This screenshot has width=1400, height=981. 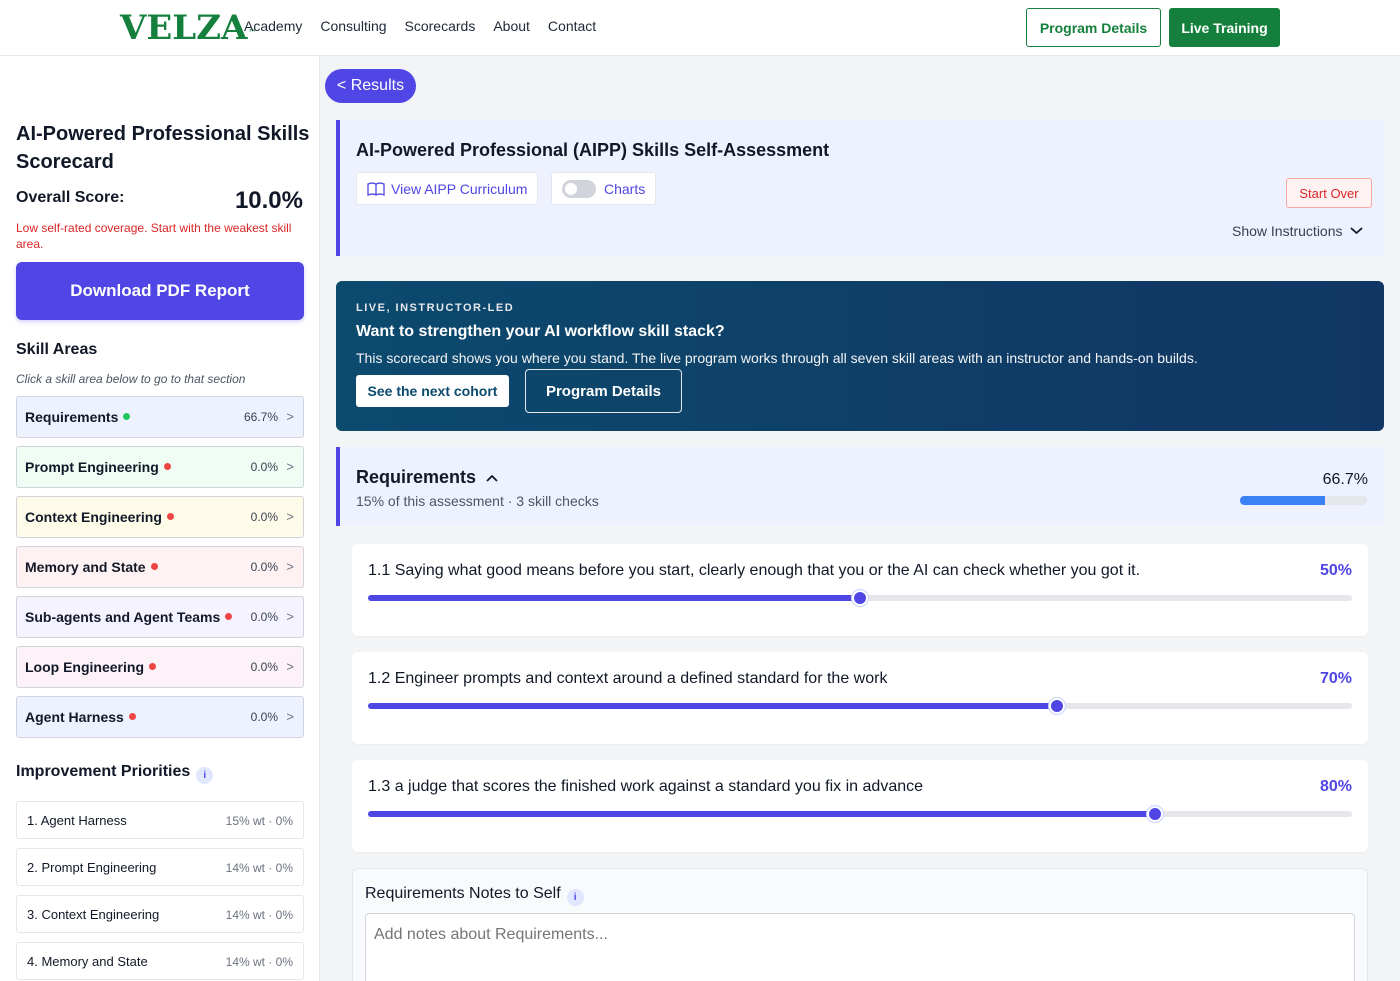 I want to click on chevron-up-icon, so click(x=492, y=478).